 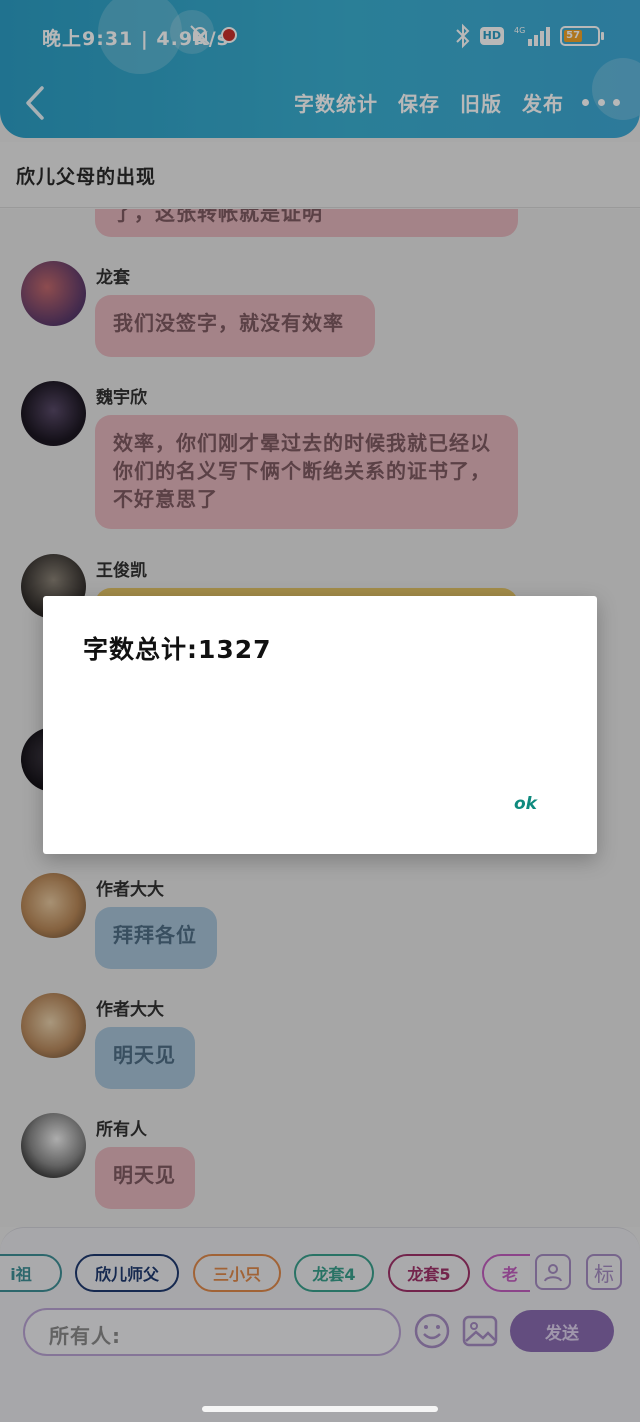 What do you see at coordinates (177, 649) in the screenshot?
I see `dialog-title: 字数总计:1327` at bounding box center [177, 649].